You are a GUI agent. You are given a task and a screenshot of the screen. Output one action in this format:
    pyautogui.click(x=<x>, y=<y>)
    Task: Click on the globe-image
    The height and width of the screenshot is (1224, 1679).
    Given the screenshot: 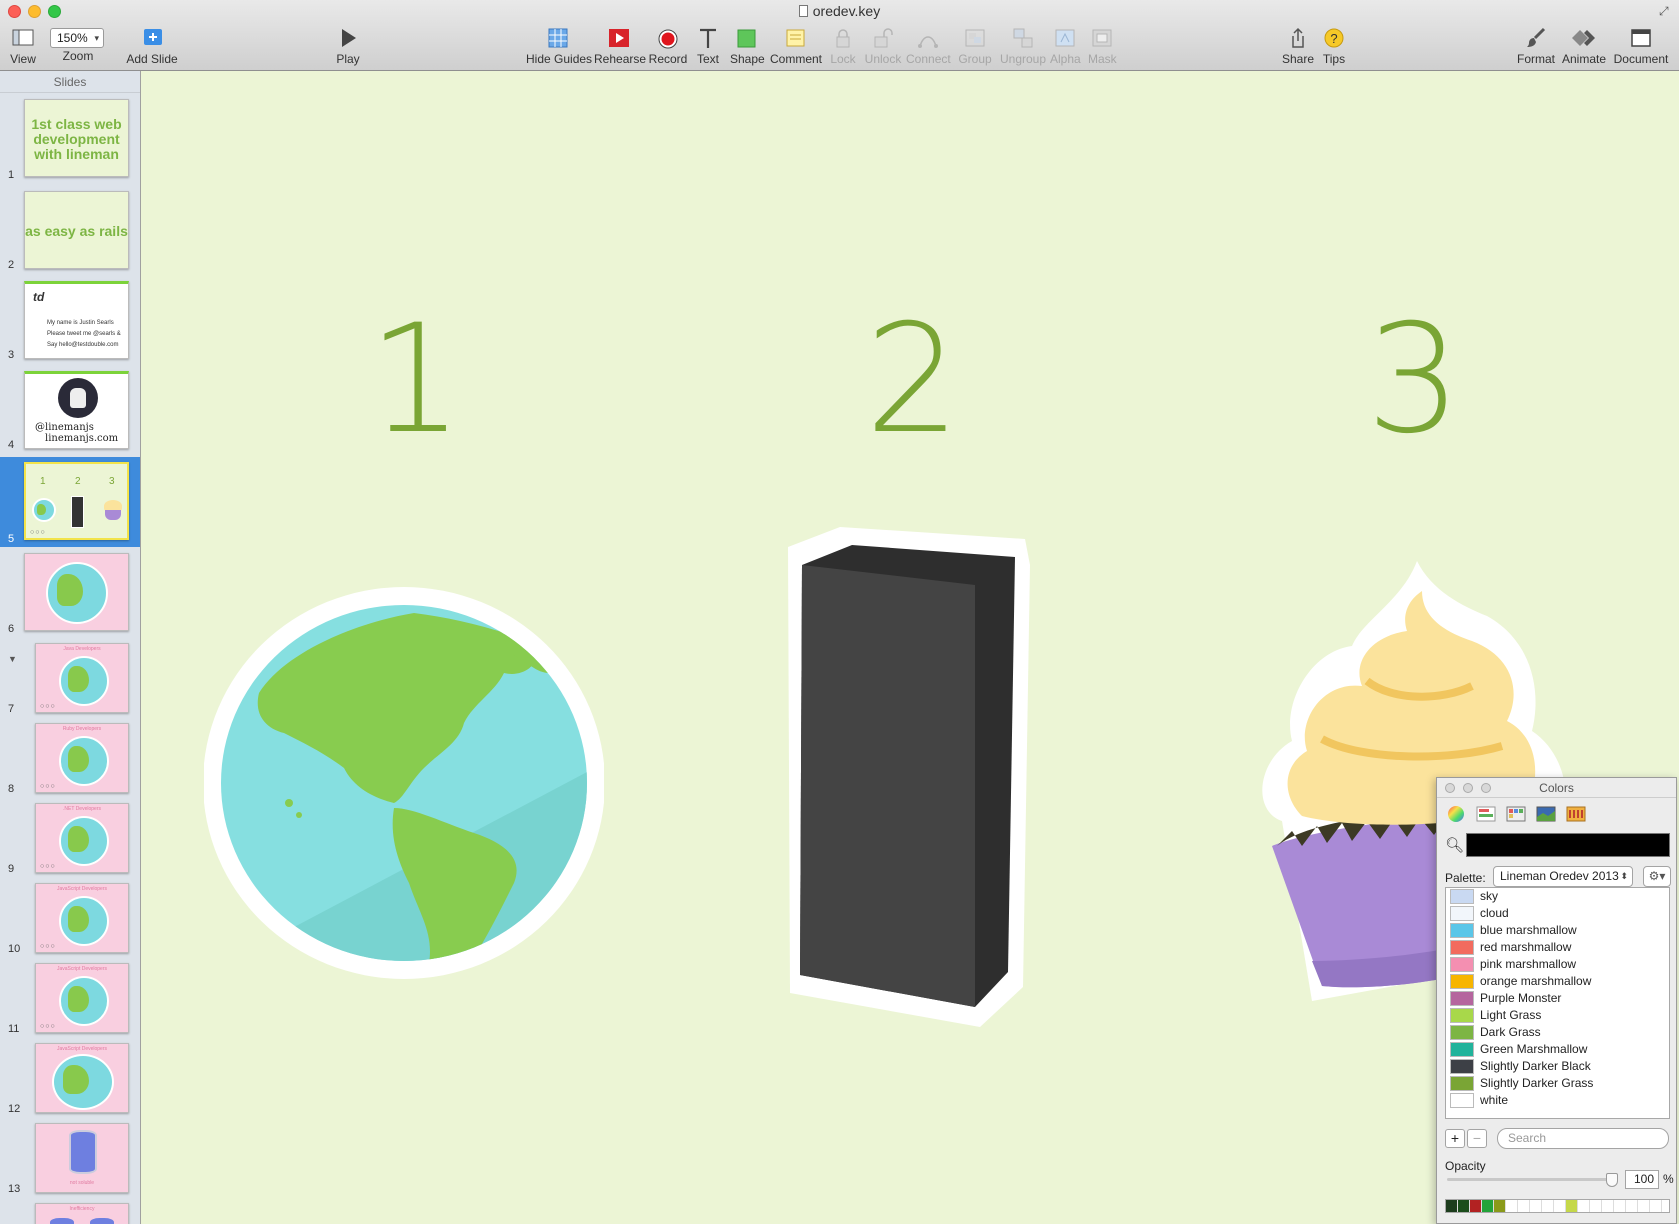 What is the action you would take?
    pyautogui.click(x=404, y=783)
    